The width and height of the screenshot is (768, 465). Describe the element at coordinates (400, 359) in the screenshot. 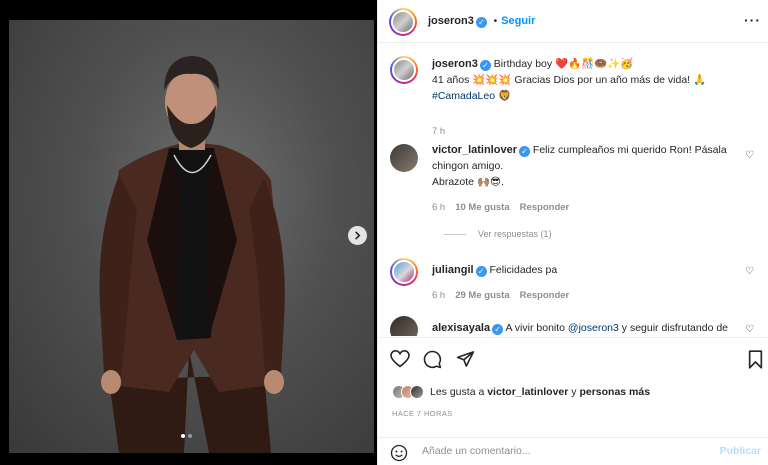

I see `like-heart-icon` at that location.